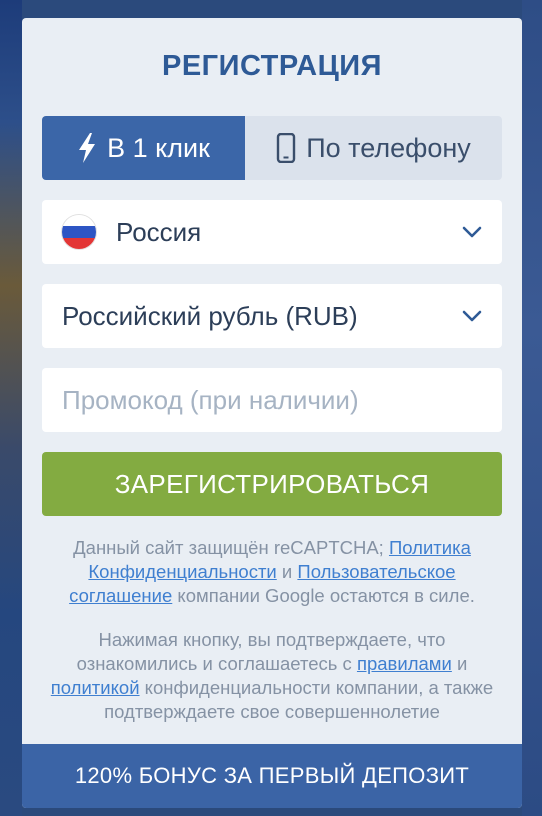 This screenshot has width=542, height=816. I want to click on tab-one-click: В 1 клик, so click(143, 148).